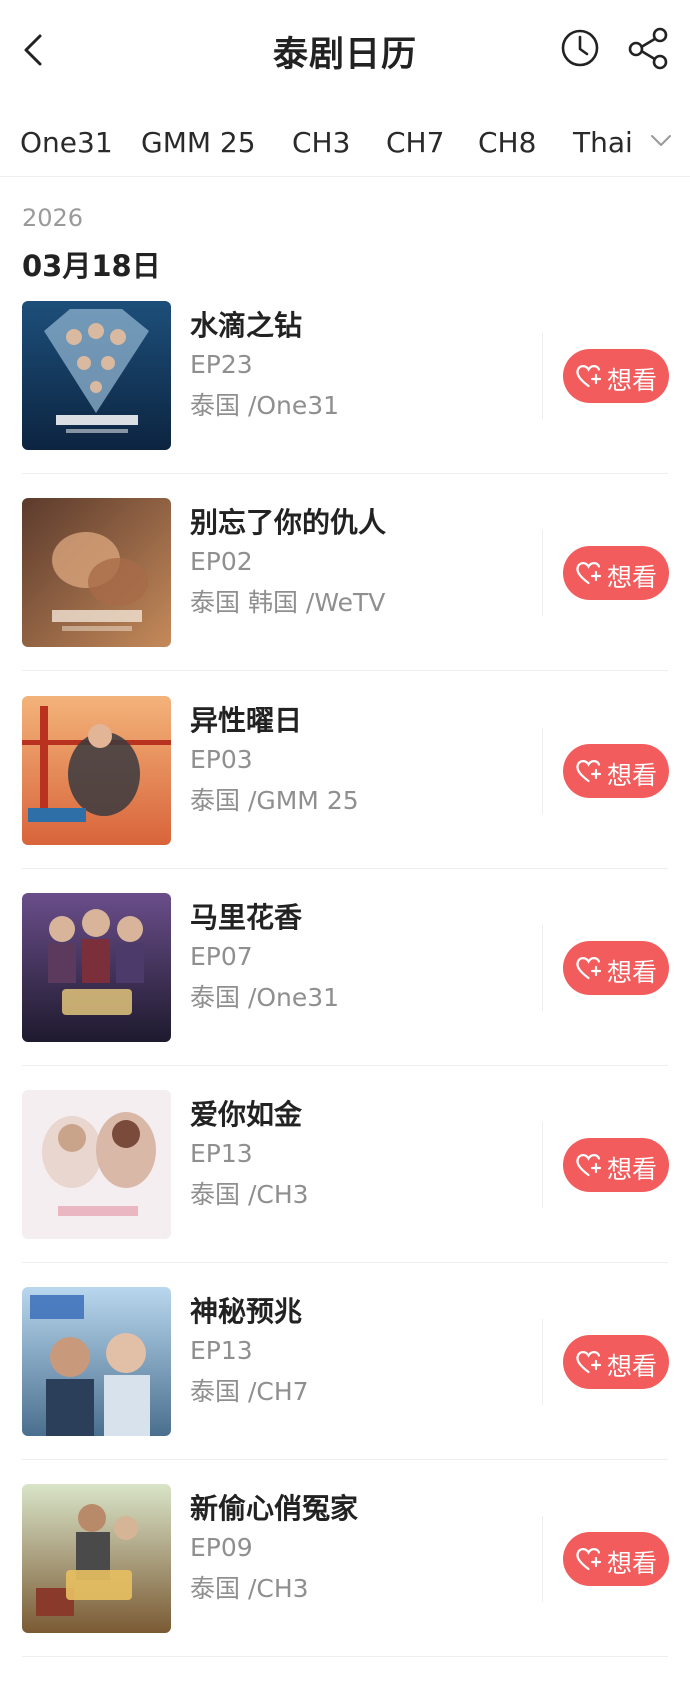  Describe the element at coordinates (274, 1508) in the screenshot. I see `drama-title: 新偷心俏冤家` at that location.